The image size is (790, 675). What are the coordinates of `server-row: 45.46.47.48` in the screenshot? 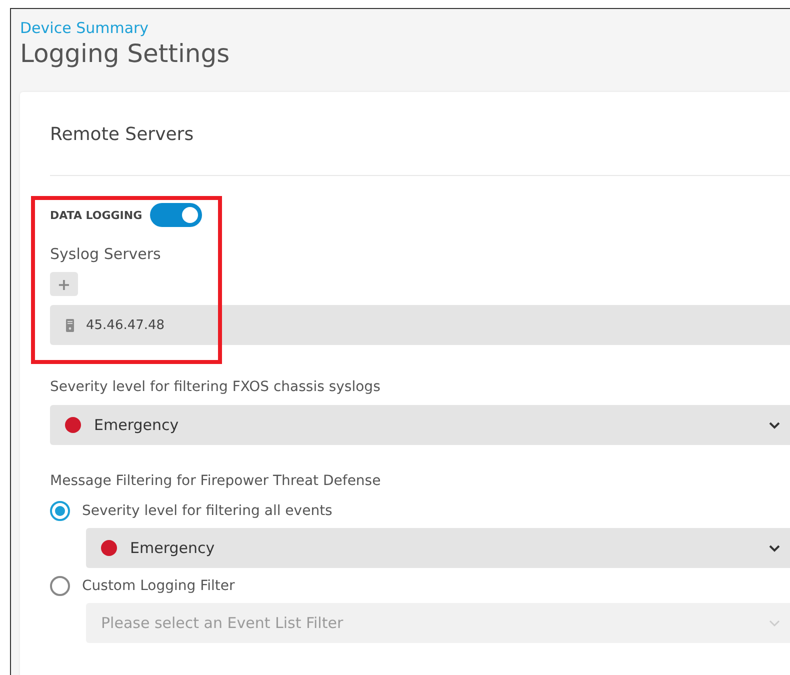 It's located at (420, 325).